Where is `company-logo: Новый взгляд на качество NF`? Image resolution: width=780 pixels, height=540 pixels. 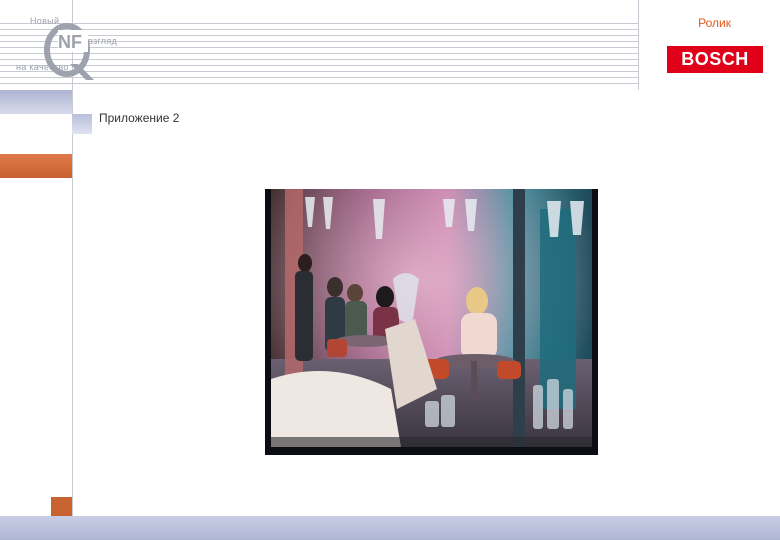 company-logo: Новый взгляд на качество NF is located at coordinates (70, 49).